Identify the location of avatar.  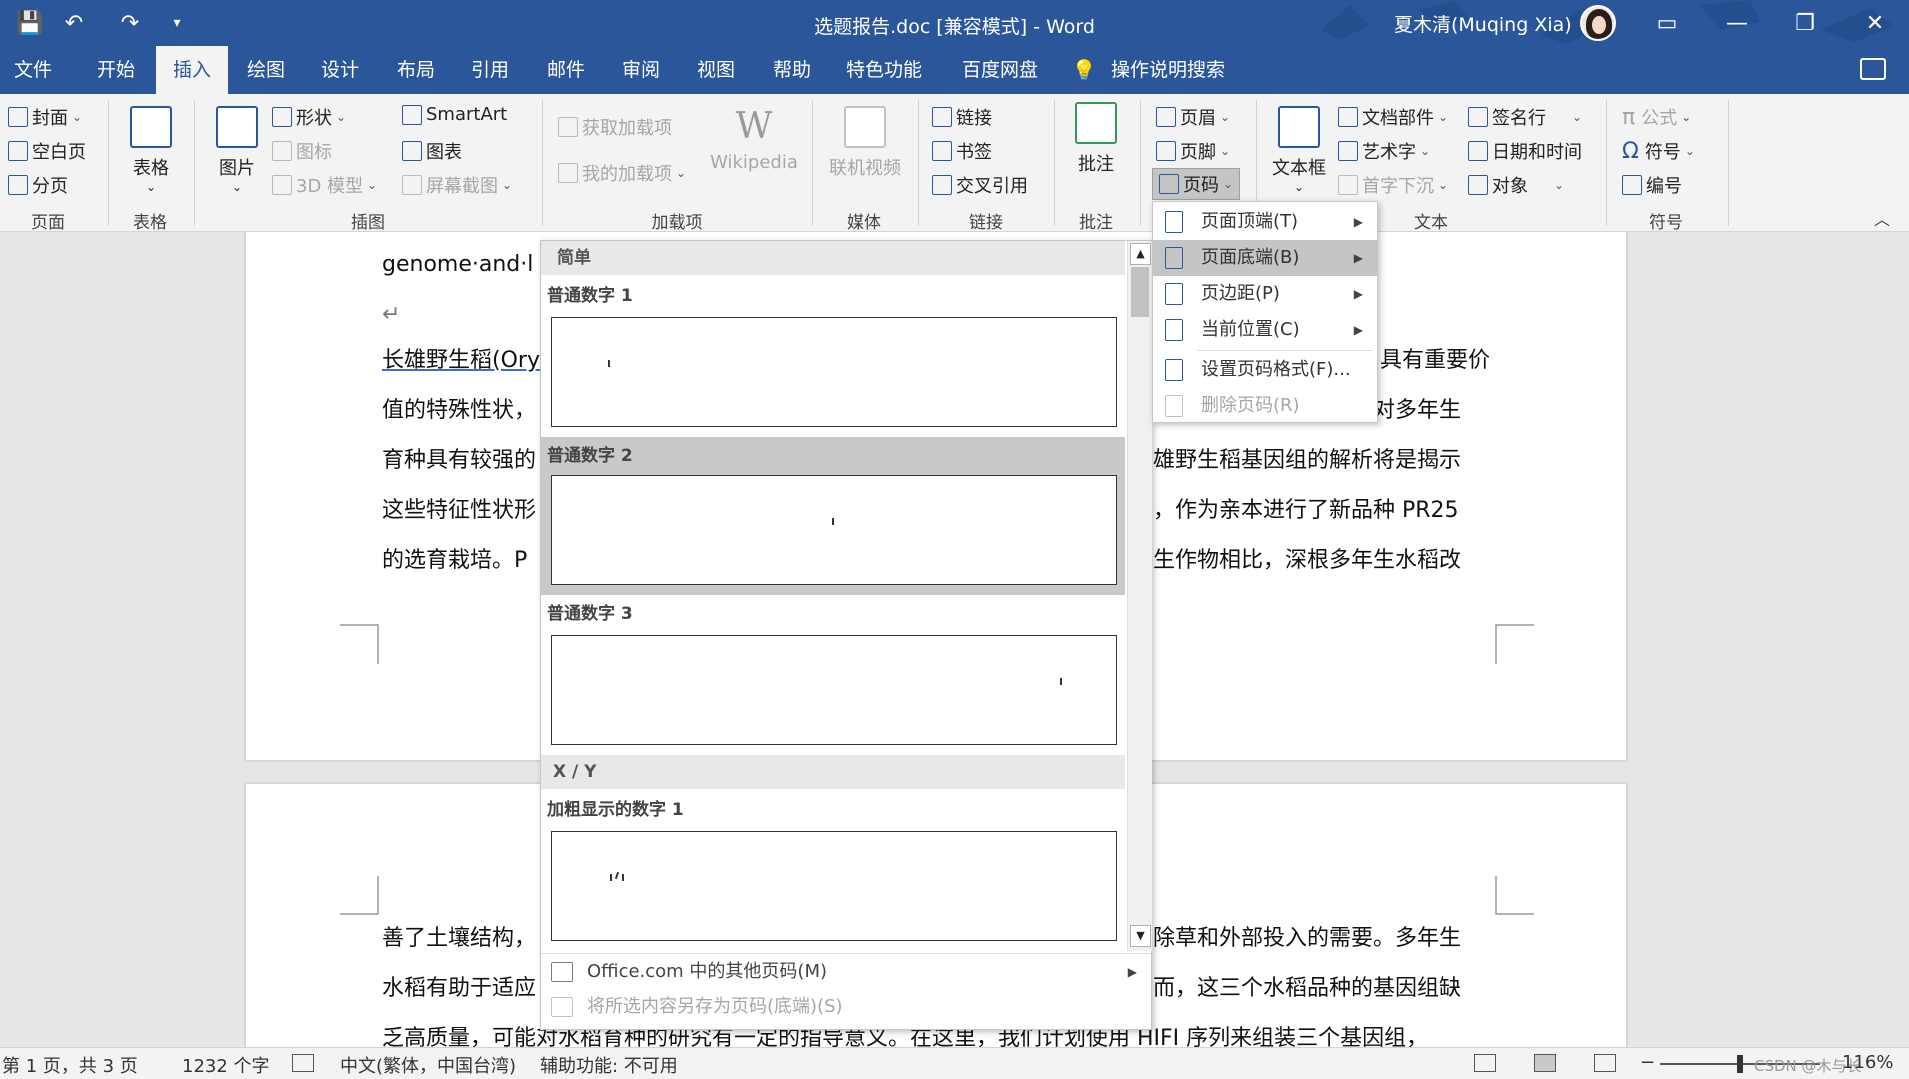
(1598, 23).